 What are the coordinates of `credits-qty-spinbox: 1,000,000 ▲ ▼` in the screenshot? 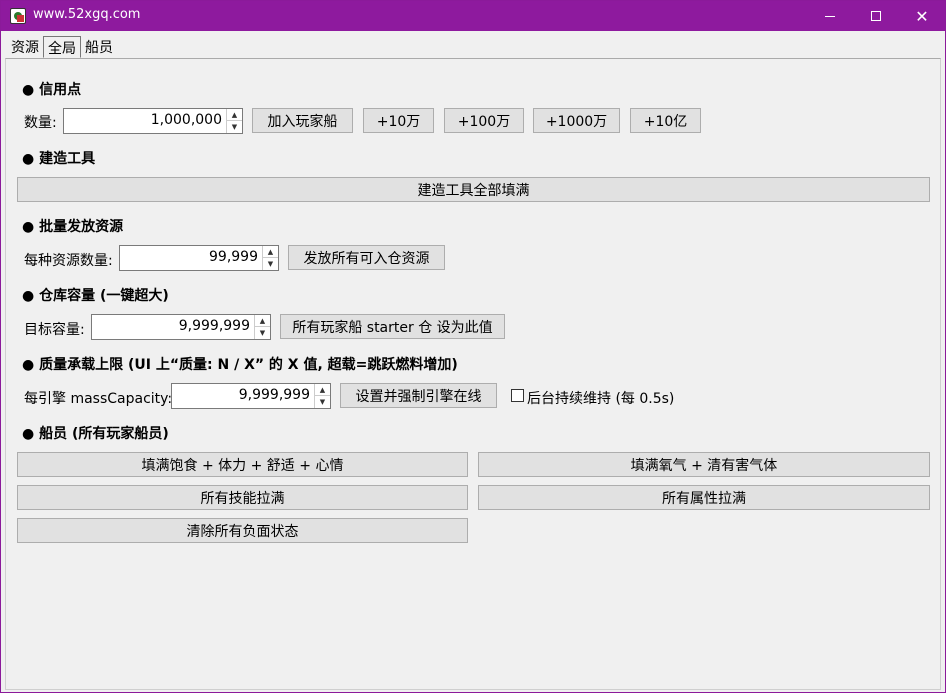 It's located at (153, 121).